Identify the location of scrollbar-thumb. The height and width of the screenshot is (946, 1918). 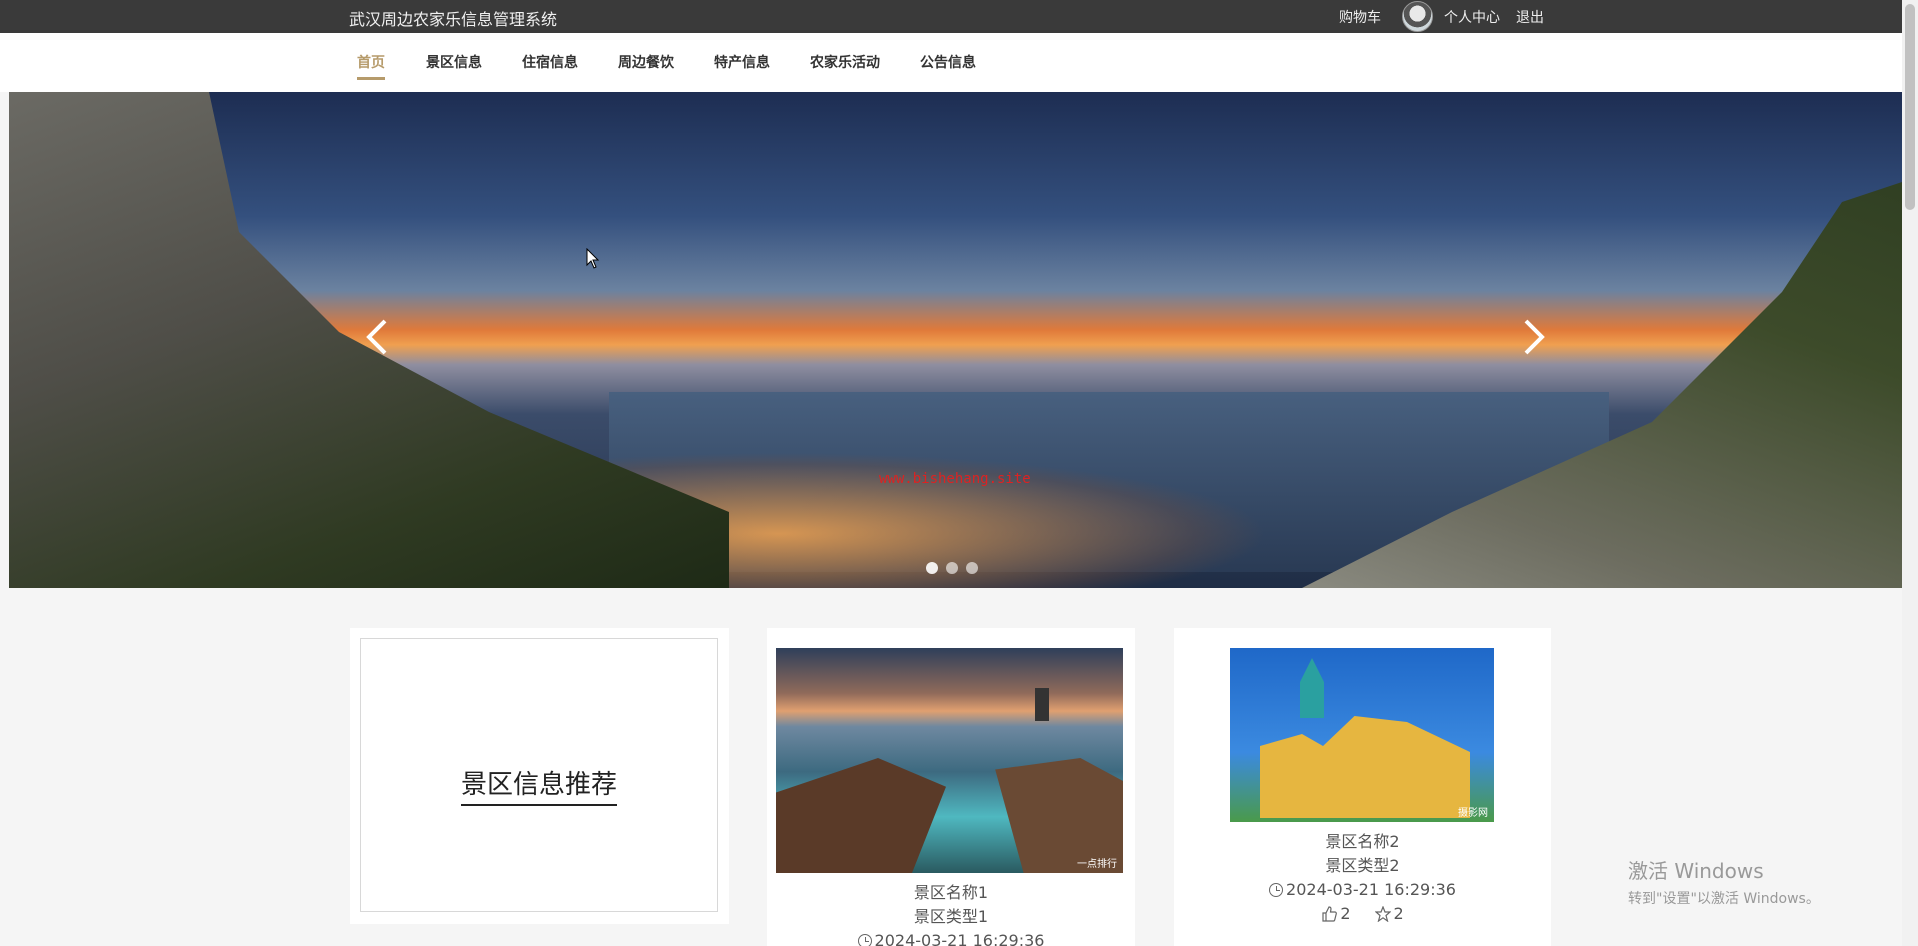
(1910, 107).